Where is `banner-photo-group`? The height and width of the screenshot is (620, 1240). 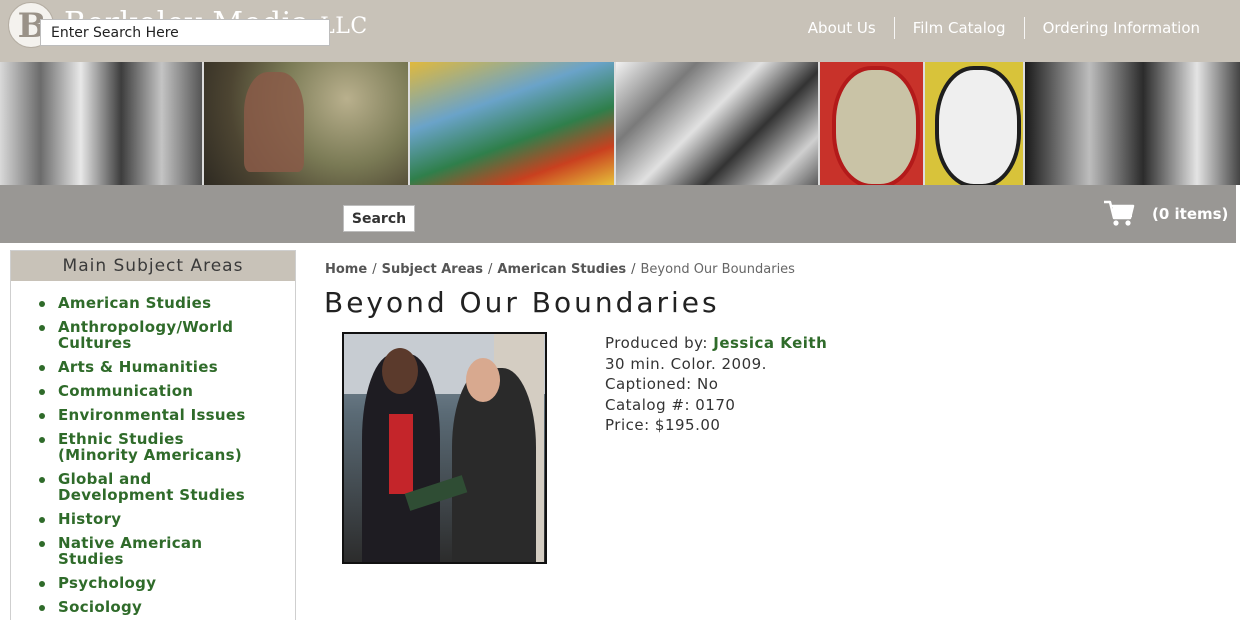
banner-photo-group is located at coordinates (102, 123).